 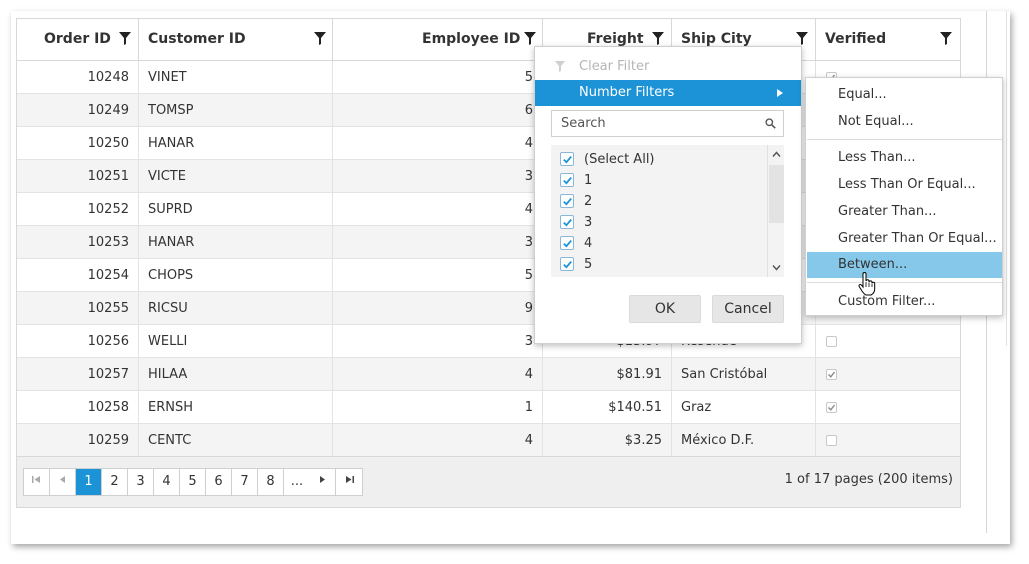 What do you see at coordinates (236, 275) in the screenshot?
I see `customer-id-cell: CHOPS` at bounding box center [236, 275].